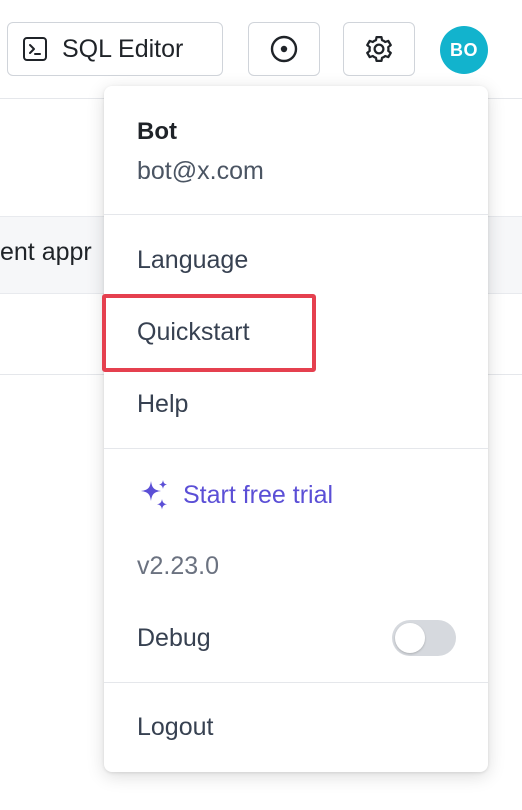 The height and width of the screenshot is (810, 522). I want to click on sql-editor-button: SQL Editor, so click(115, 49).